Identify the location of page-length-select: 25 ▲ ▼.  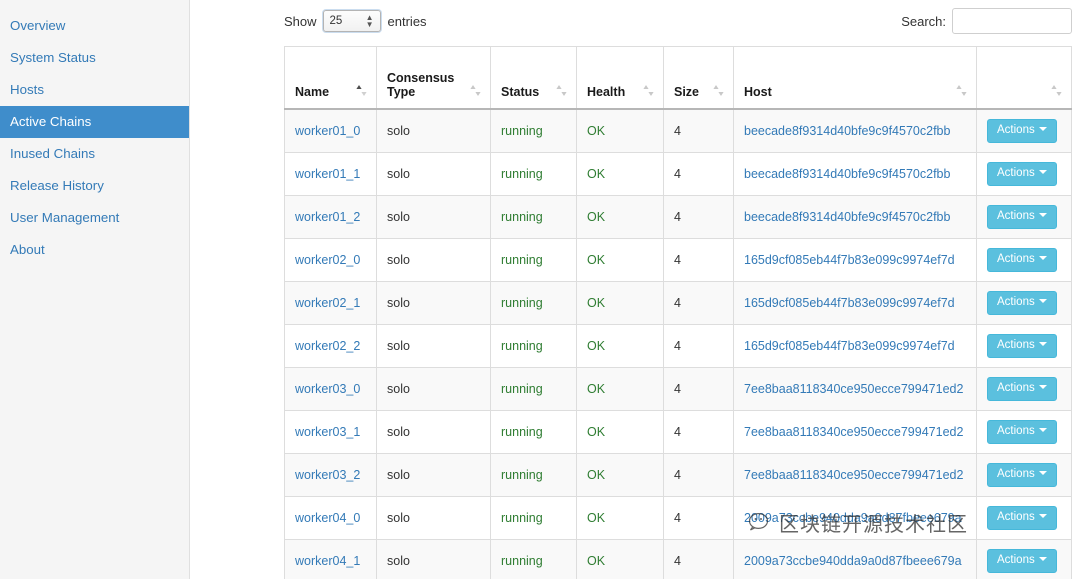
(351, 21).